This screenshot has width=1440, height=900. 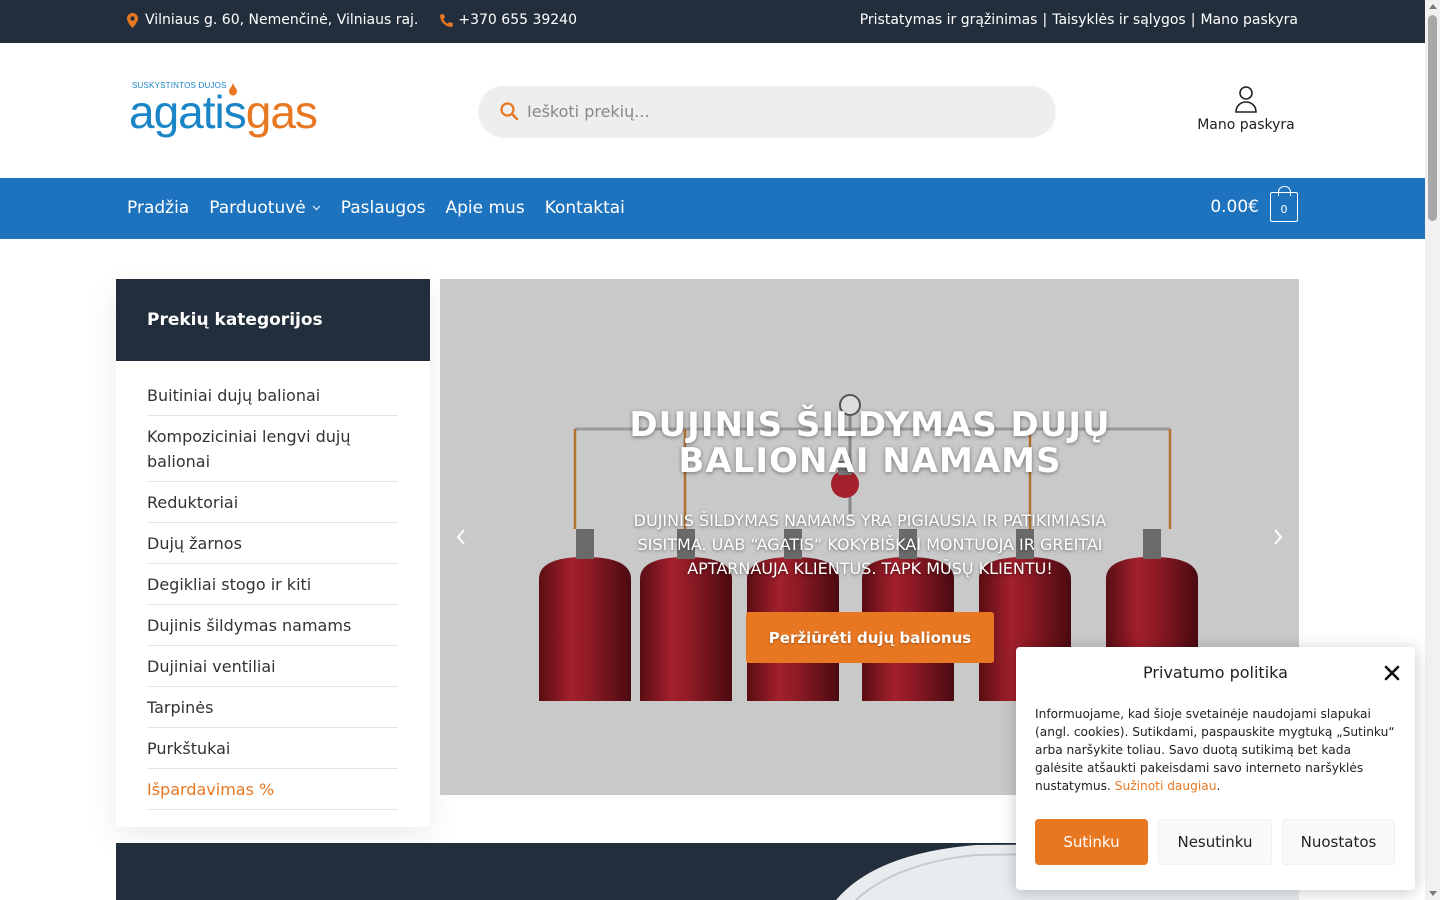 I want to click on page-scrollbar, so click(x=1432, y=450).